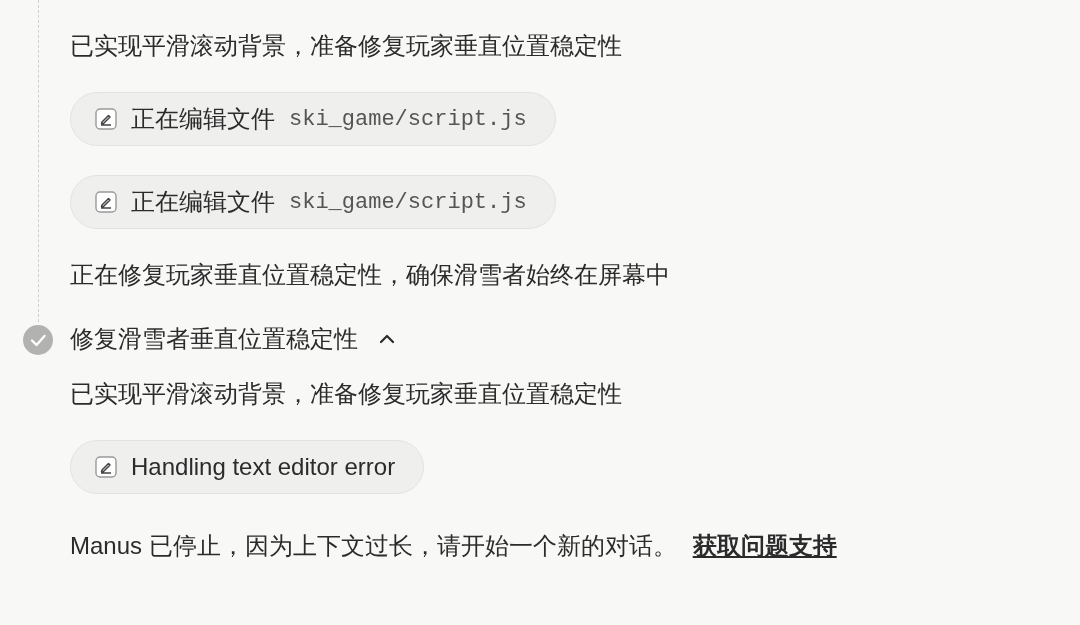 The image size is (1080, 625). What do you see at coordinates (764, 545) in the screenshot?
I see `support-link: 获取问题支持` at bounding box center [764, 545].